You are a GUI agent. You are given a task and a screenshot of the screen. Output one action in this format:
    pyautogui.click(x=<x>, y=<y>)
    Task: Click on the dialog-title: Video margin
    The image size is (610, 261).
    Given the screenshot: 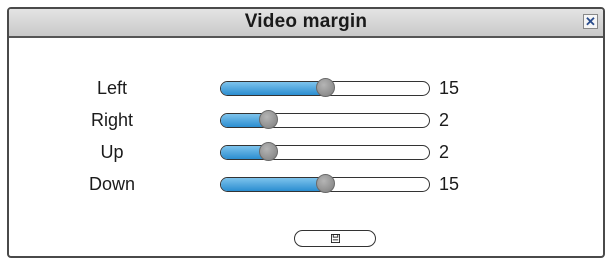 What is the action you would take?
    pyautogui.click(x=306, y=21)
    